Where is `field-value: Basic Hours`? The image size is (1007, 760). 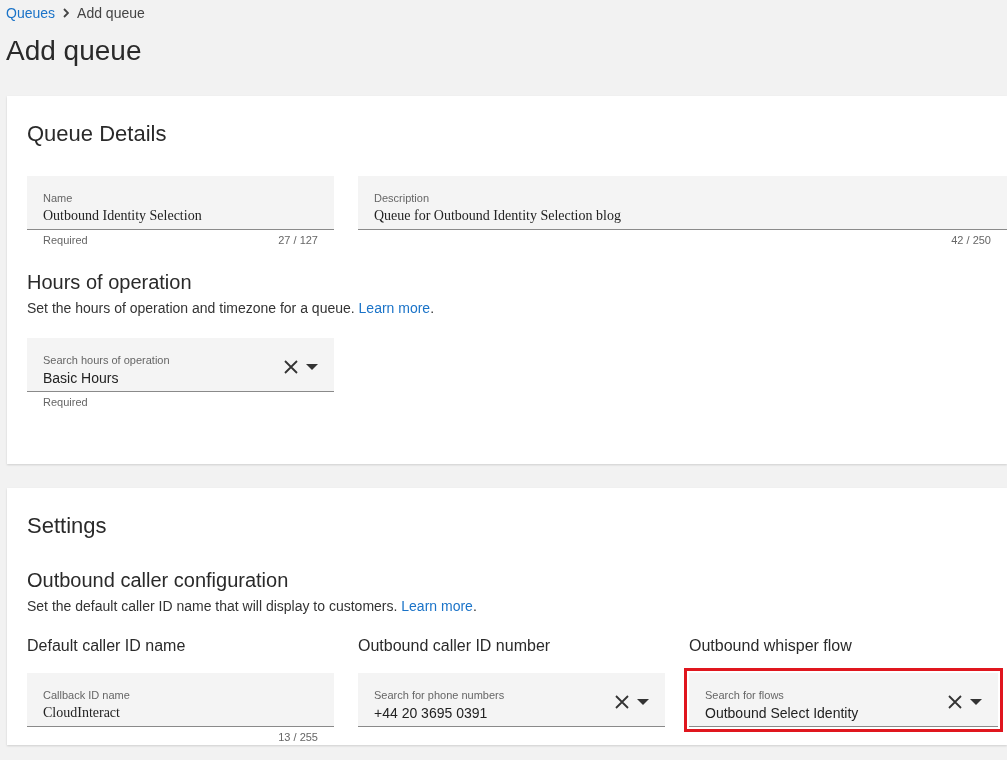 field-value: Basic Hours is located at coordinates (81, 377).